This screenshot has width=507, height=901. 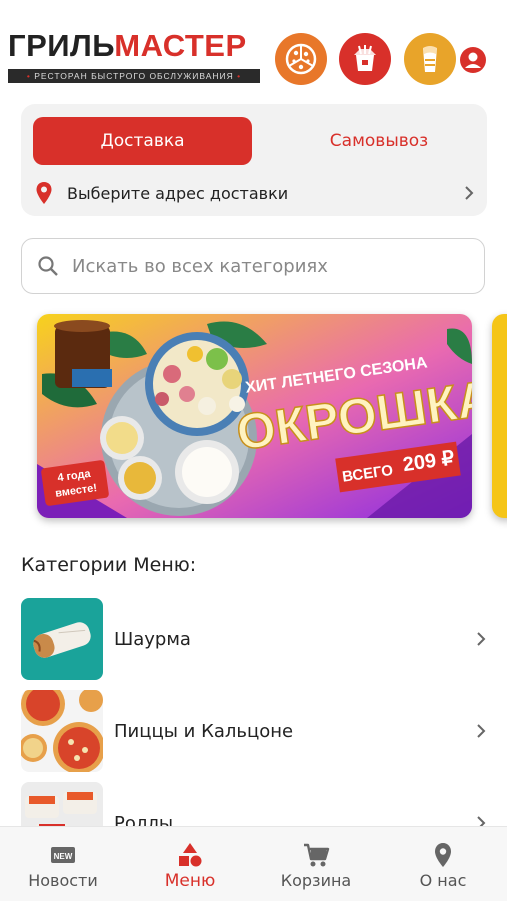 What do you see at coordinates (379, 141) in the screenshot?
I see `pickup-tab: Самовывоз` at bounding box center [379, 141].